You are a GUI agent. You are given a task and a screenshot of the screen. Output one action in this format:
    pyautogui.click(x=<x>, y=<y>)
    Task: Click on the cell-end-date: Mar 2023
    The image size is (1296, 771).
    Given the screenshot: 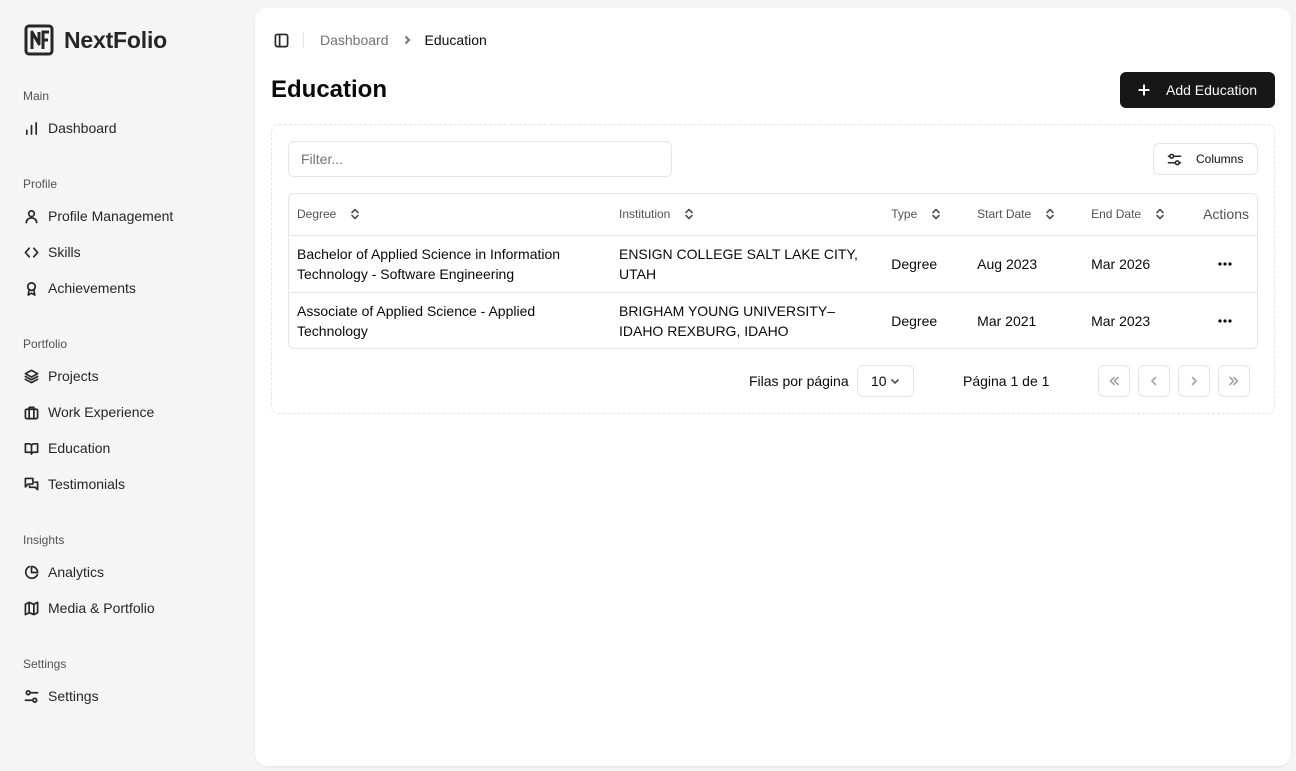 What is the action you would take?
    pyautogui.click(x=1121, y=320)
    